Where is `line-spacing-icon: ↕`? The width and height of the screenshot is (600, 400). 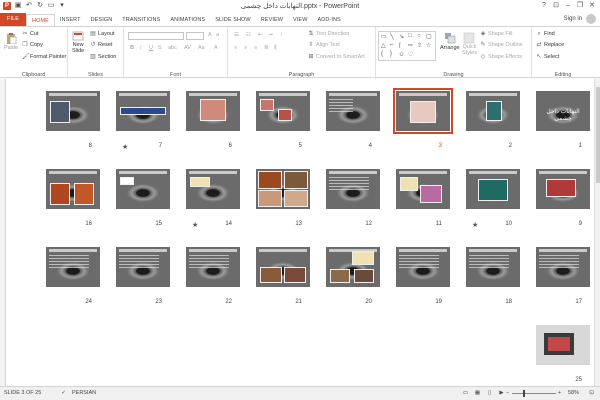 line-spacing-icon: ↕ is located at coordinates (281, 35).